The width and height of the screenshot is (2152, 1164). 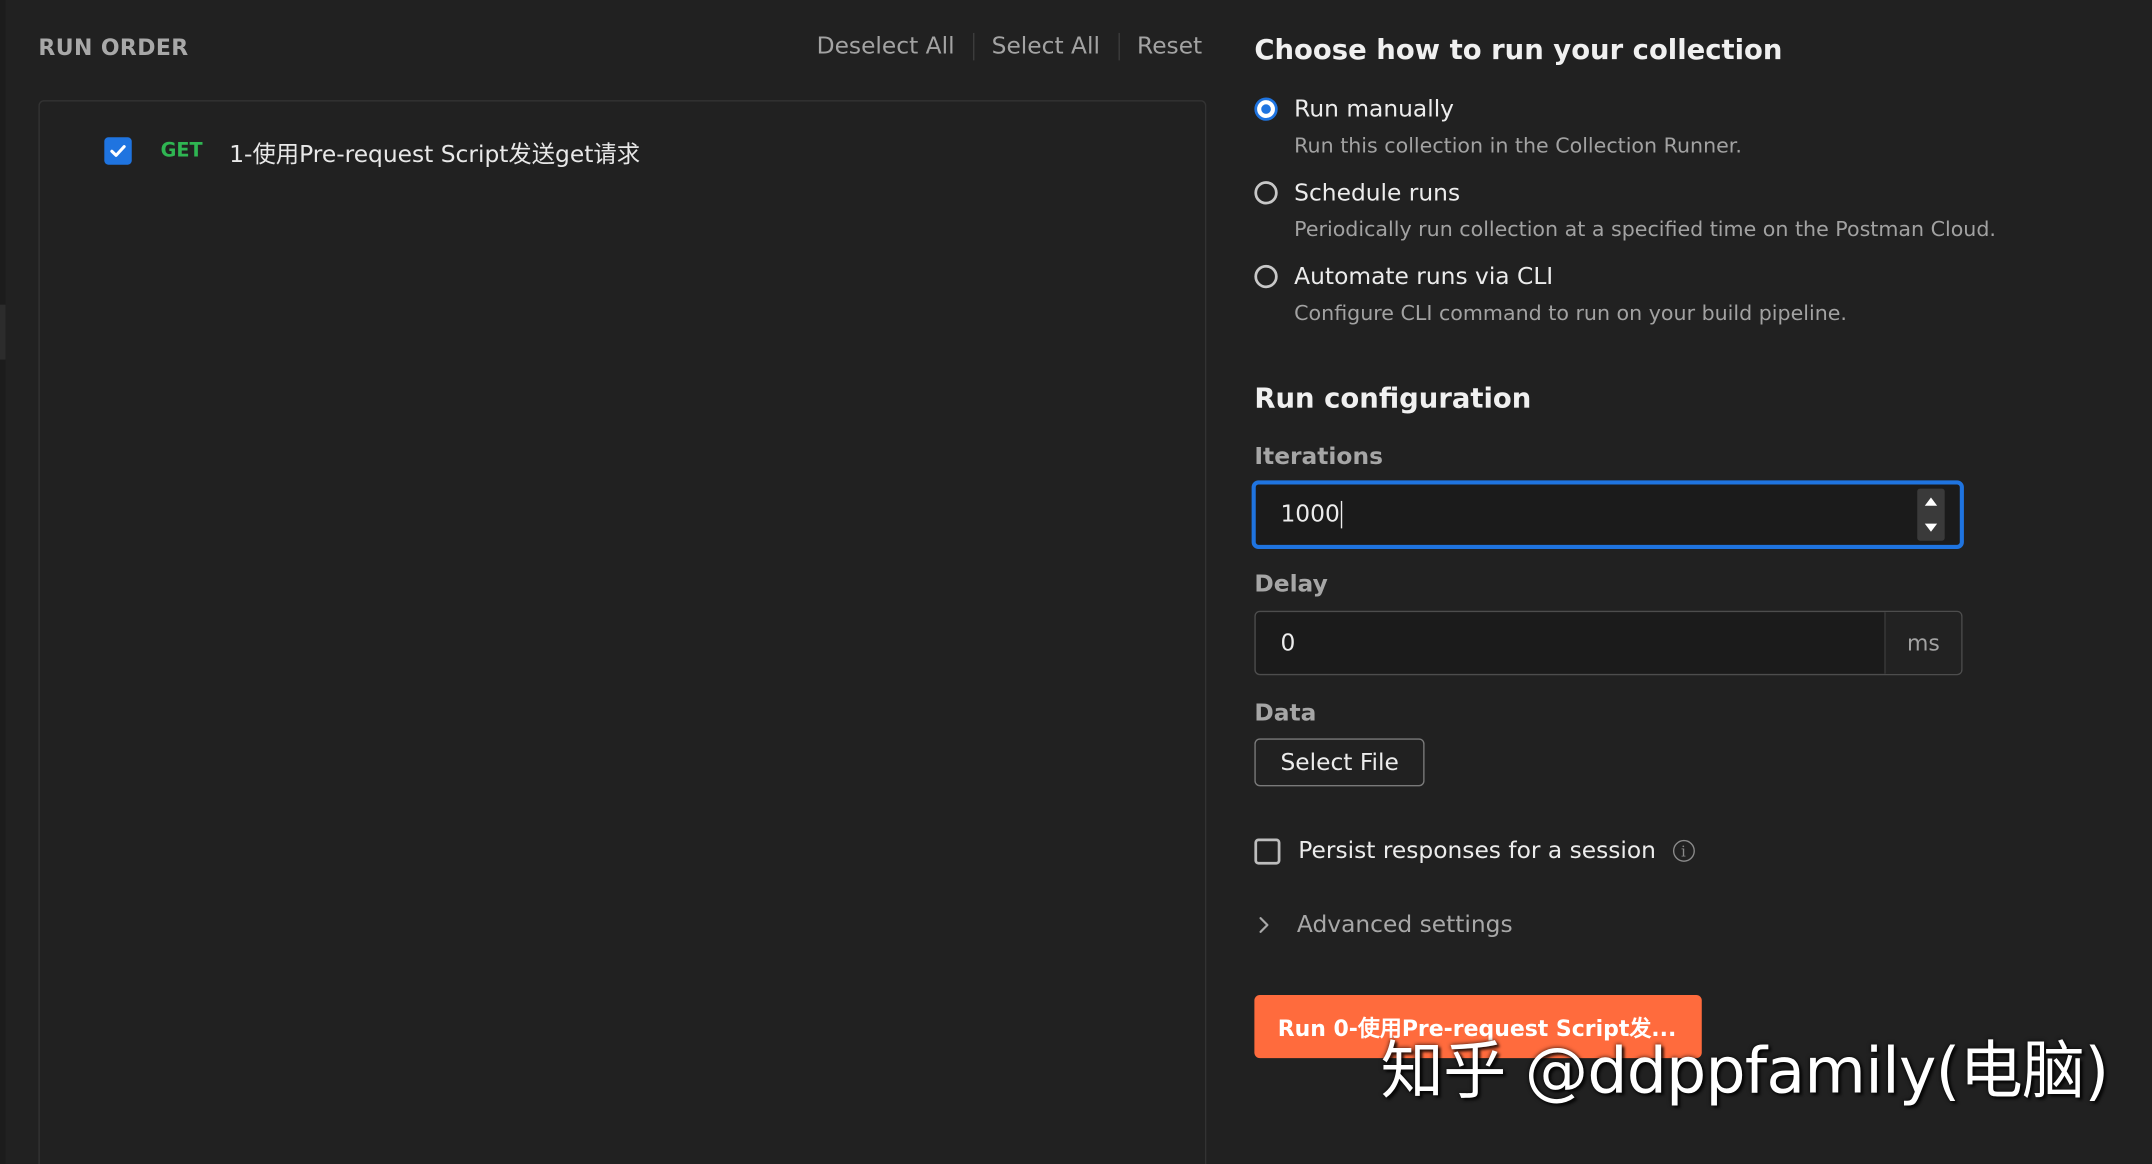 What do you see at coordinates (1518, 49) in the screenshot?
I see `run-mode-heading: Choose how to run your collection` at bounding box center [1518, 49].